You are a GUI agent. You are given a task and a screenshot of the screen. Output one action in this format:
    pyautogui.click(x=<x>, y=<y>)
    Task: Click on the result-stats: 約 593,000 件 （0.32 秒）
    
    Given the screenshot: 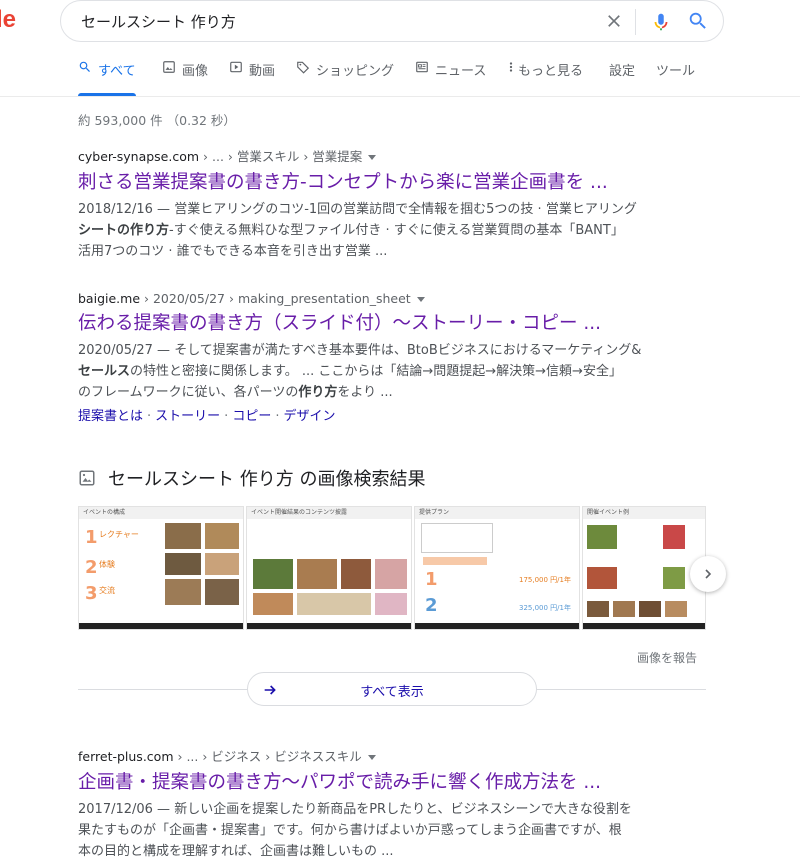 What is the action you would take?
    pyautogui.click(x=157, y=120)
    